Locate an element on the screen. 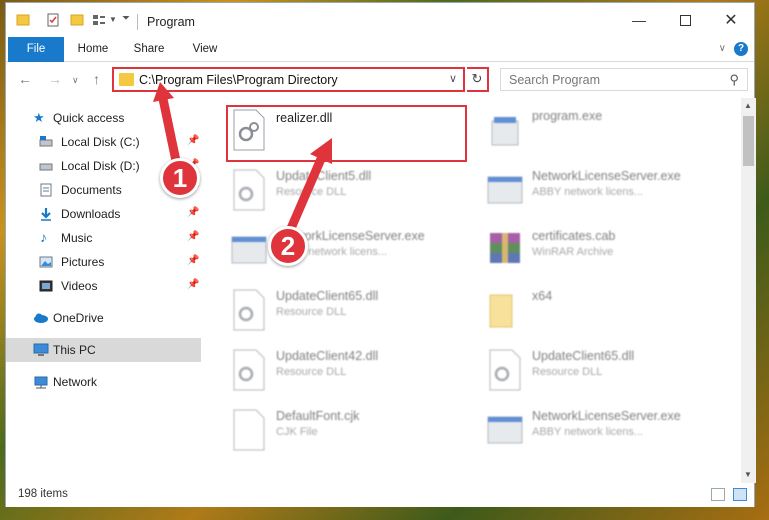  file-item: x64 is located at coordinates (606, 312).